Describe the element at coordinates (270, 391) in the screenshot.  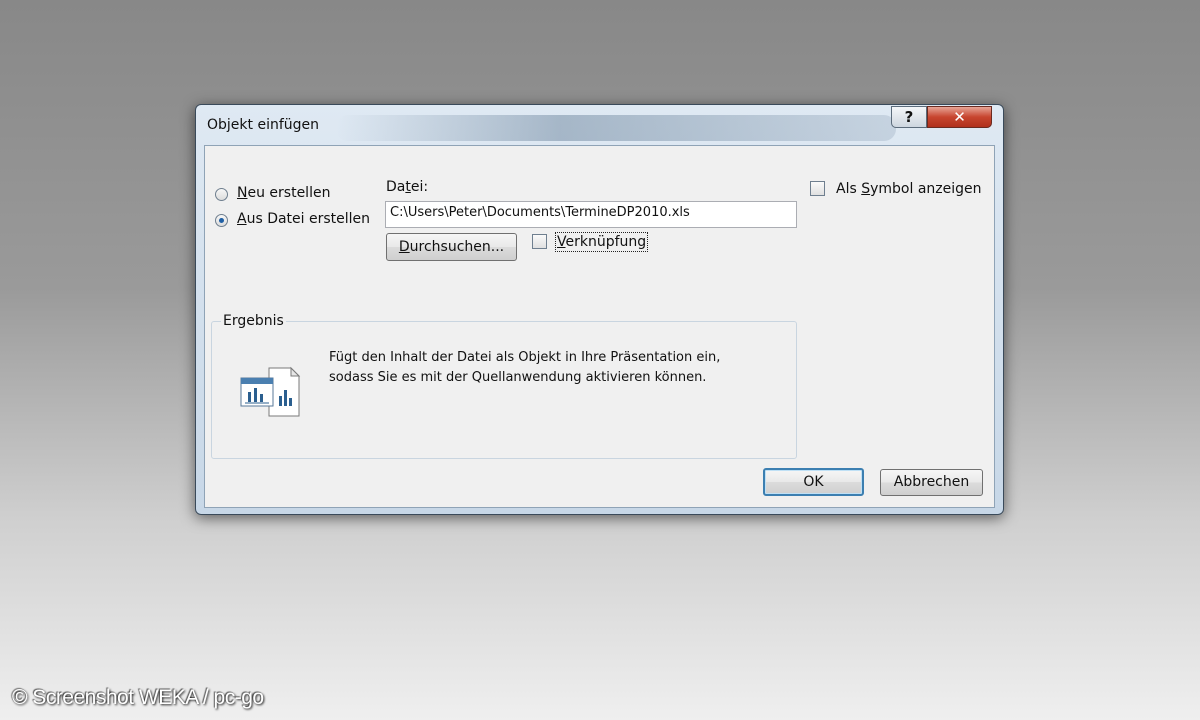
I see `embedded-chart-object-icon` at that location.